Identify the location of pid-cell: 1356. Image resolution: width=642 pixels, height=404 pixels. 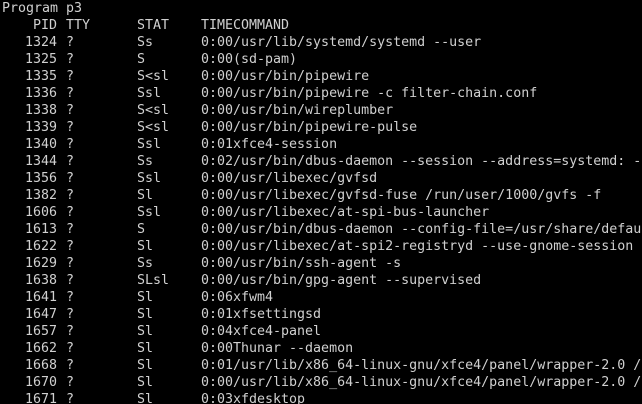
(40, 178).